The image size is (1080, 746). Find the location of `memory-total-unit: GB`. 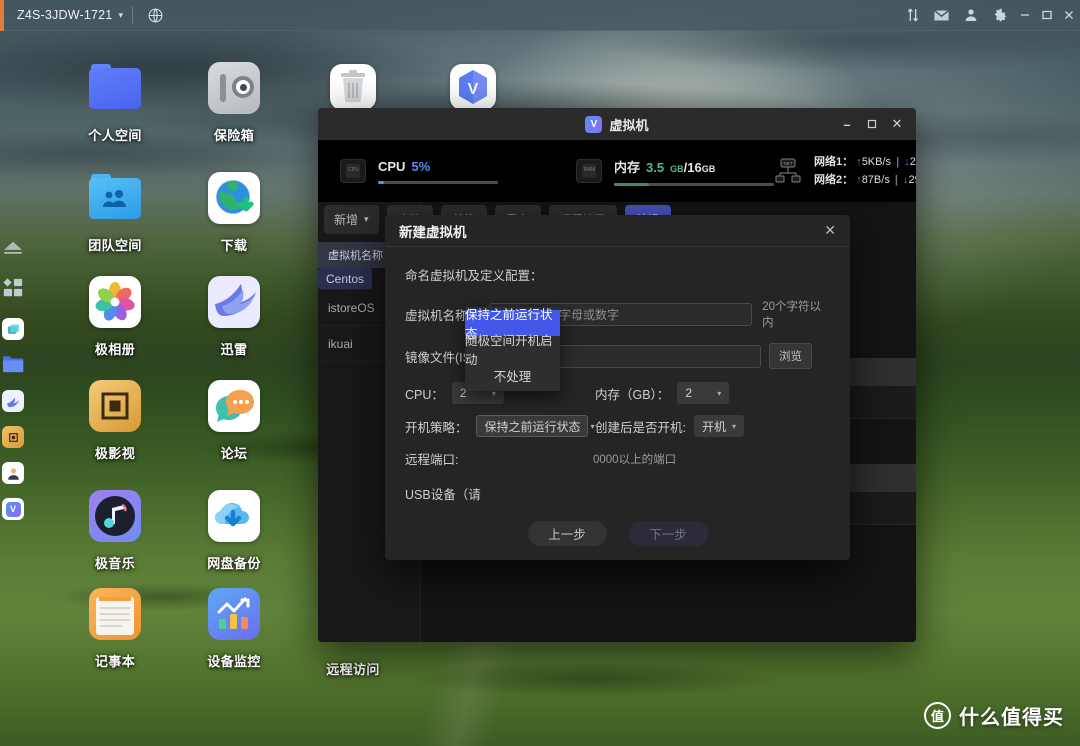

memory-total-unit: GB is located at coordinates (708, 168).